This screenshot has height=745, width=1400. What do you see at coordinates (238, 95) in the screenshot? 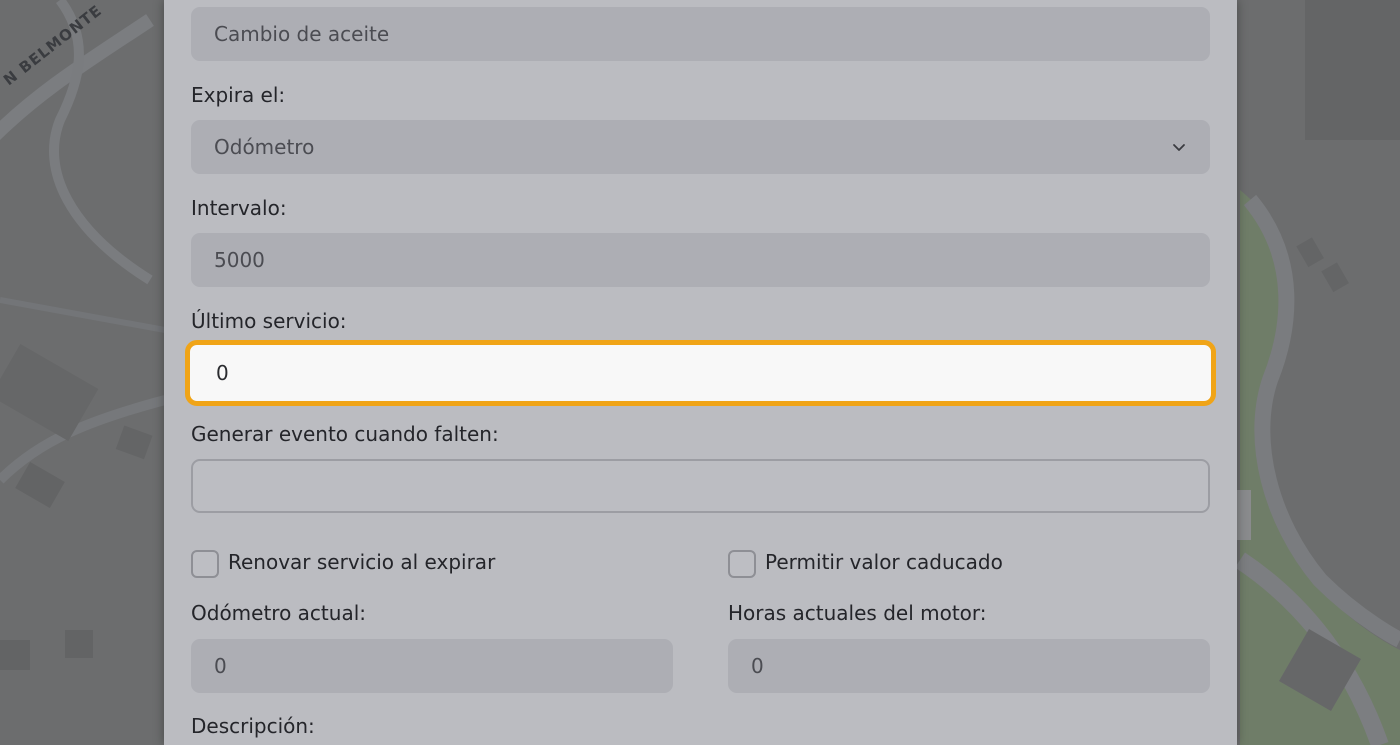
I see `expires-label: Expira el:` at bounding box center [238, 95].